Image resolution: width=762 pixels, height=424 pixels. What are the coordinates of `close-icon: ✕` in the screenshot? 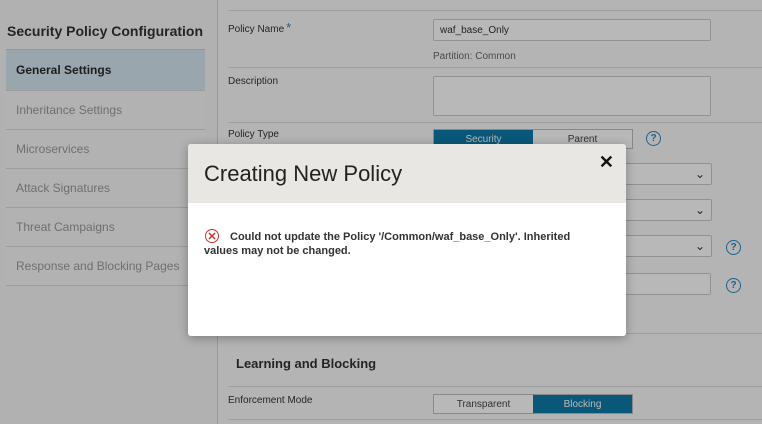 It's located at (606, 162).